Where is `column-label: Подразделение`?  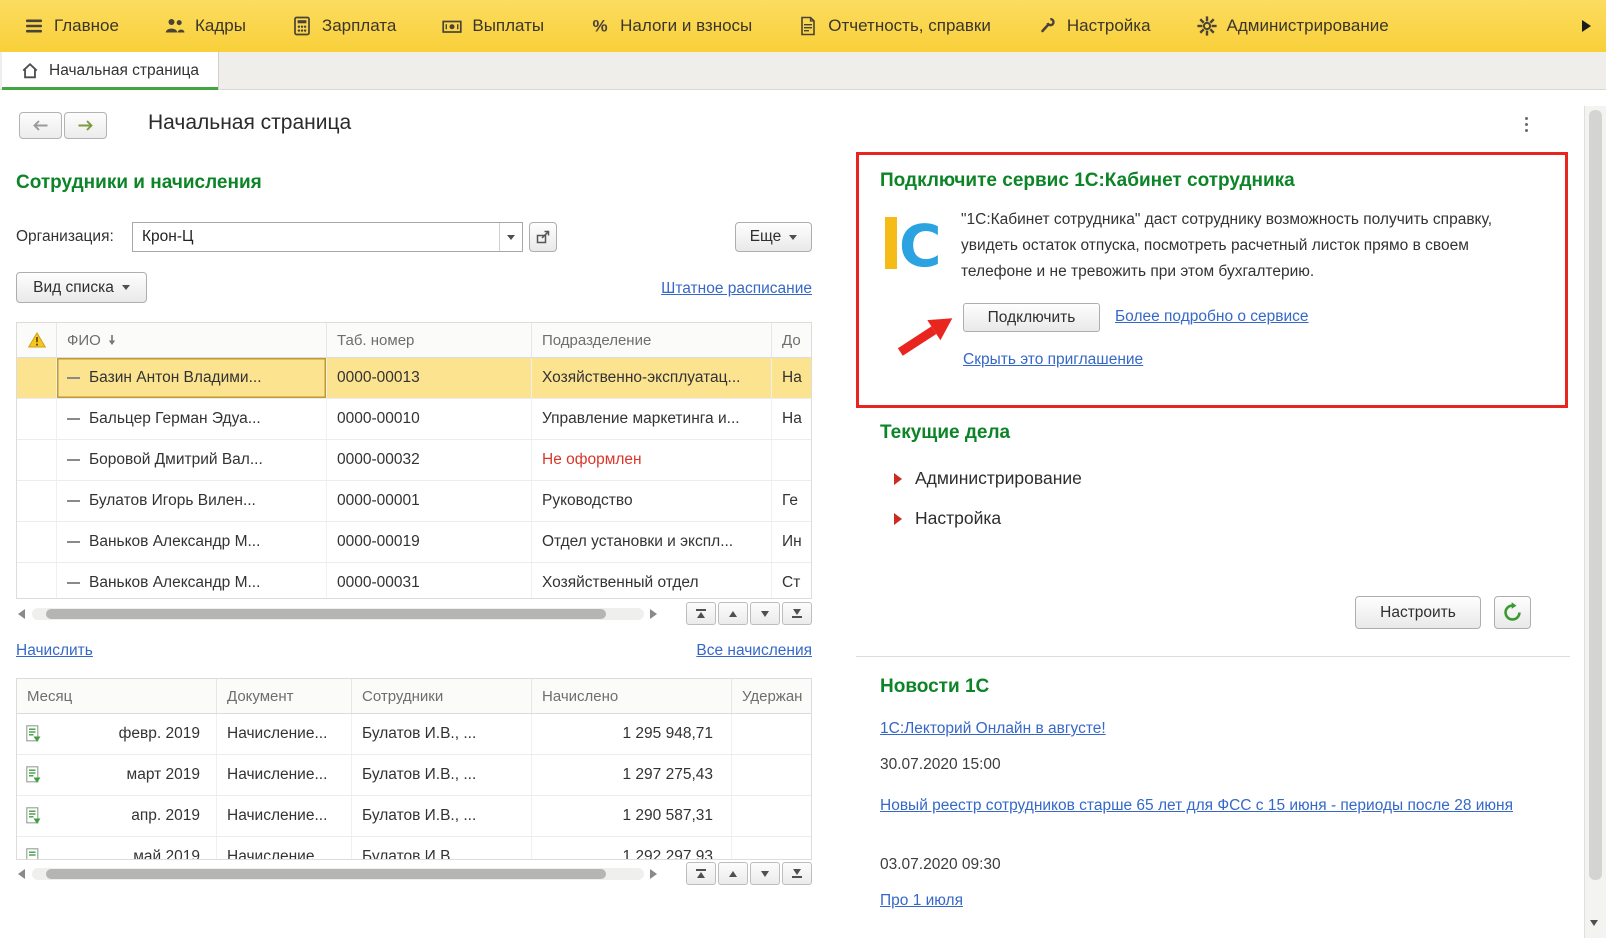
column-label: Подразделение is located at coordinates (597, 340).